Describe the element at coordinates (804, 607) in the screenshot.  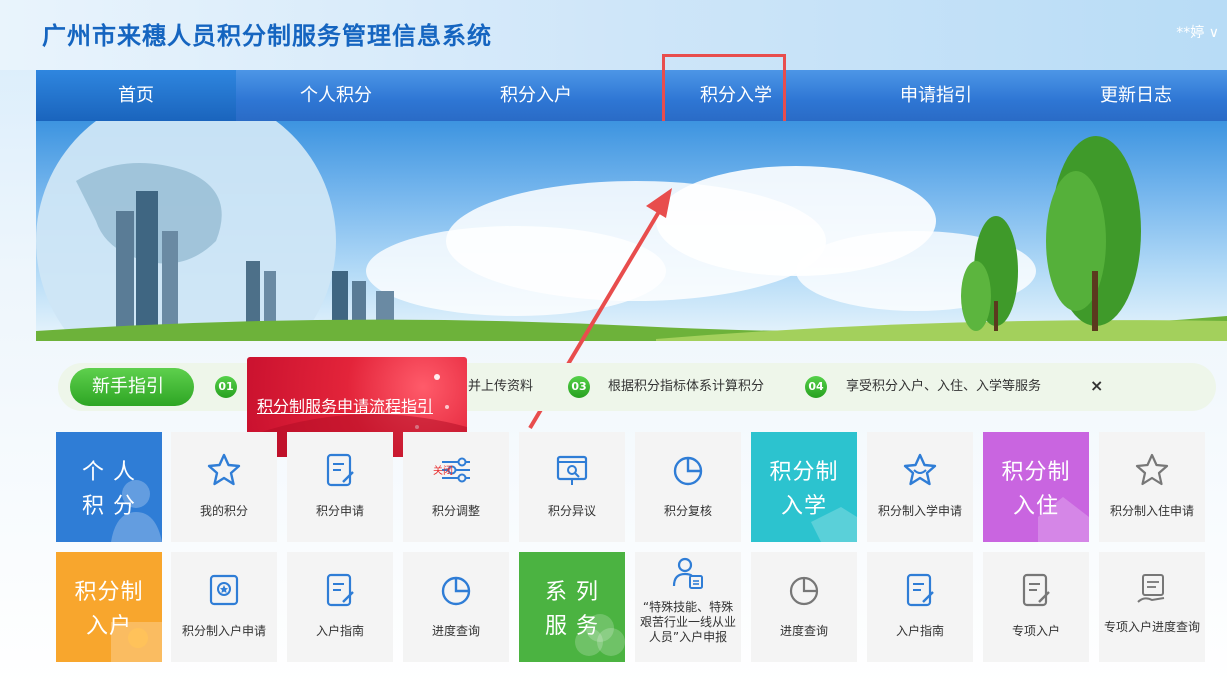
I see `tile-progress-query-2: 进度查询` at that location.